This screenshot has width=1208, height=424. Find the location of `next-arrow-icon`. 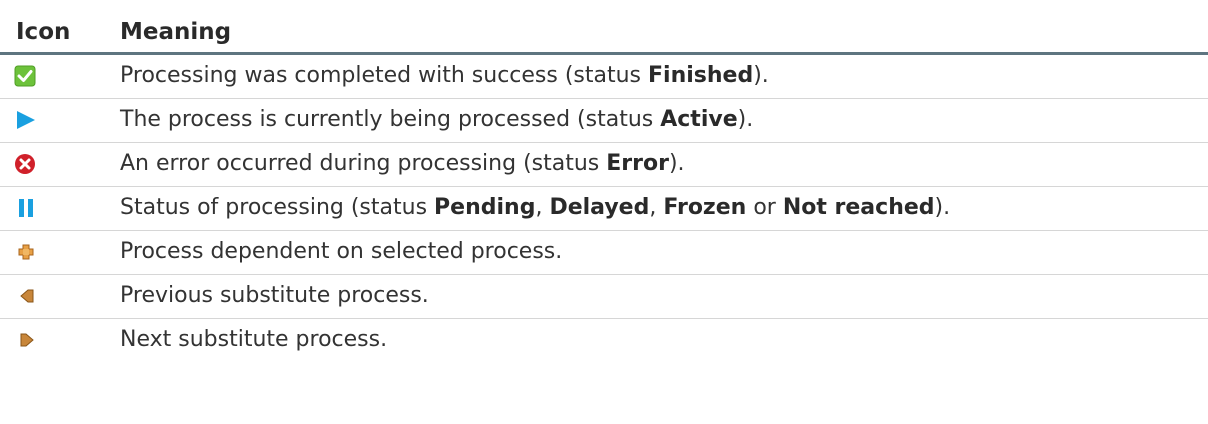

next-arrow-icon is located at coordinates (27, 340).